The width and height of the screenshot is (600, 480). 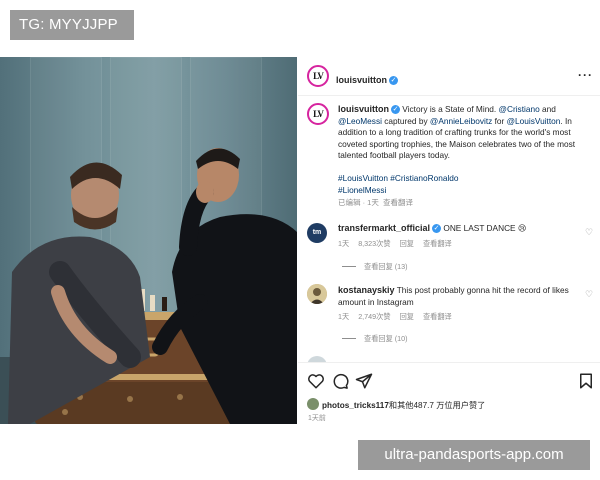 I want to click on bookmark-icon, so click(x=586, y=381).